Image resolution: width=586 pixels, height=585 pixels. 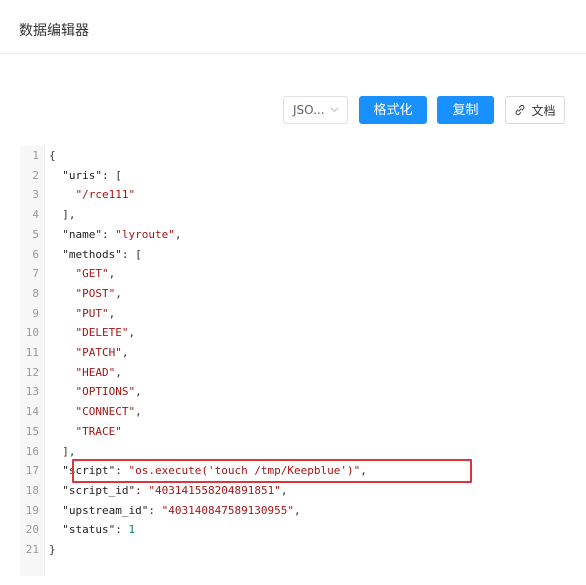 I want to click on format-button: 格式化, so click(x=393, y=110).